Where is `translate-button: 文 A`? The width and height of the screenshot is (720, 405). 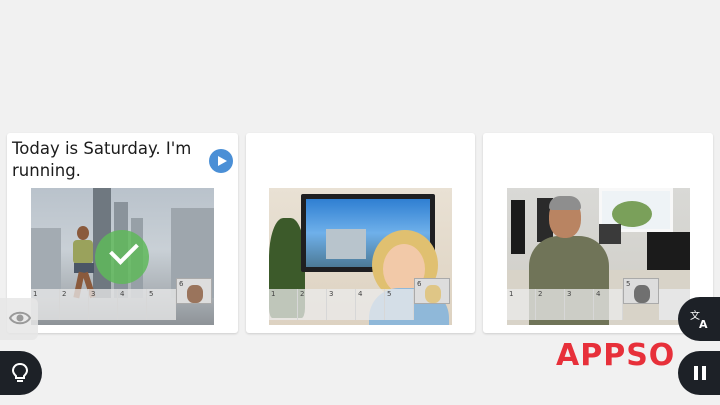 translate-button: 文 A is located at coordinates (699, 319).